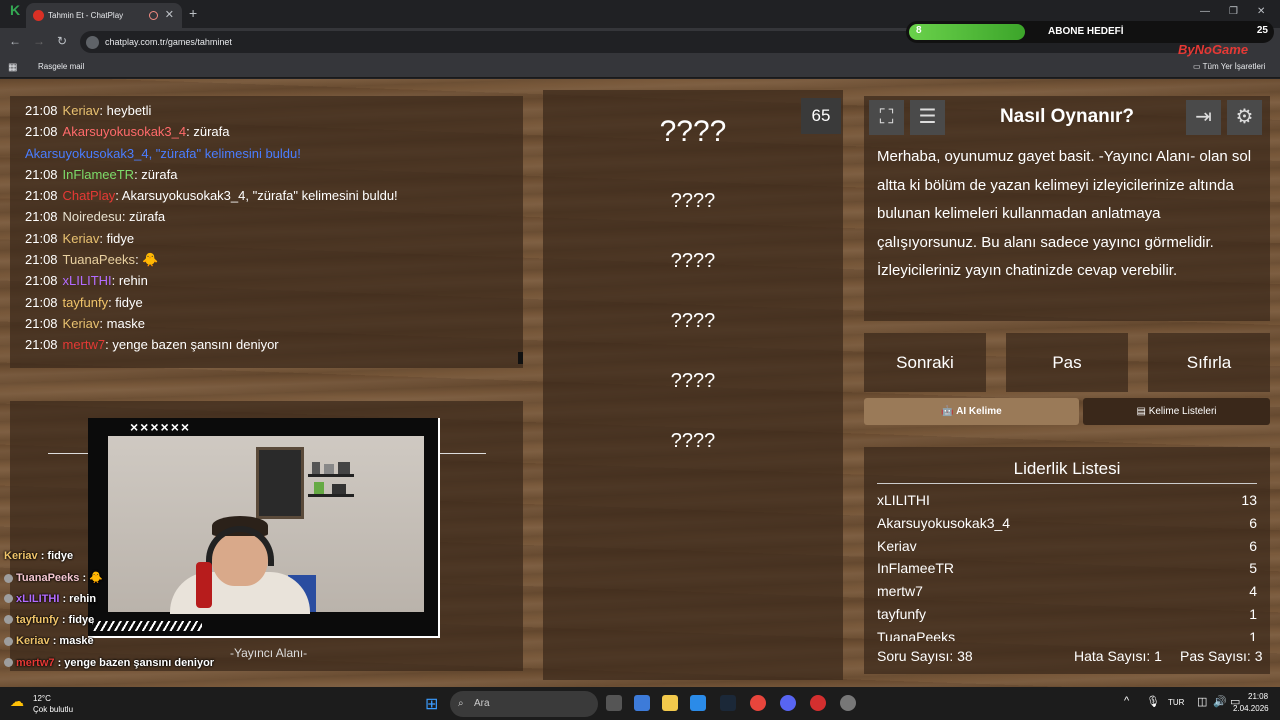  I want to click on bookmark-label: Rasgele mail, so click(61, 66).